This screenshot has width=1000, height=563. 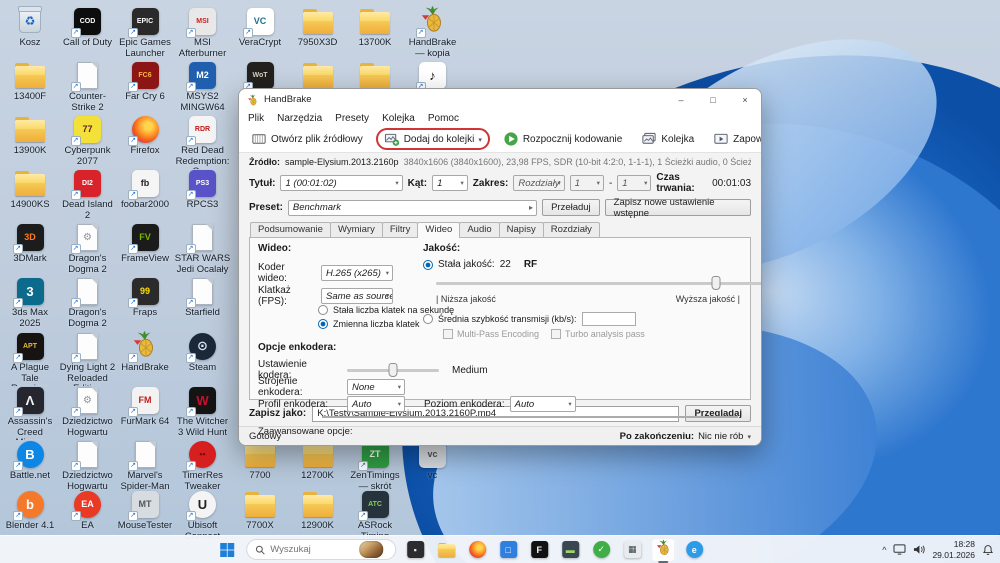 I want to click on desktop-icon-battle-net: BBattle.net, so click(x=30, y=460).